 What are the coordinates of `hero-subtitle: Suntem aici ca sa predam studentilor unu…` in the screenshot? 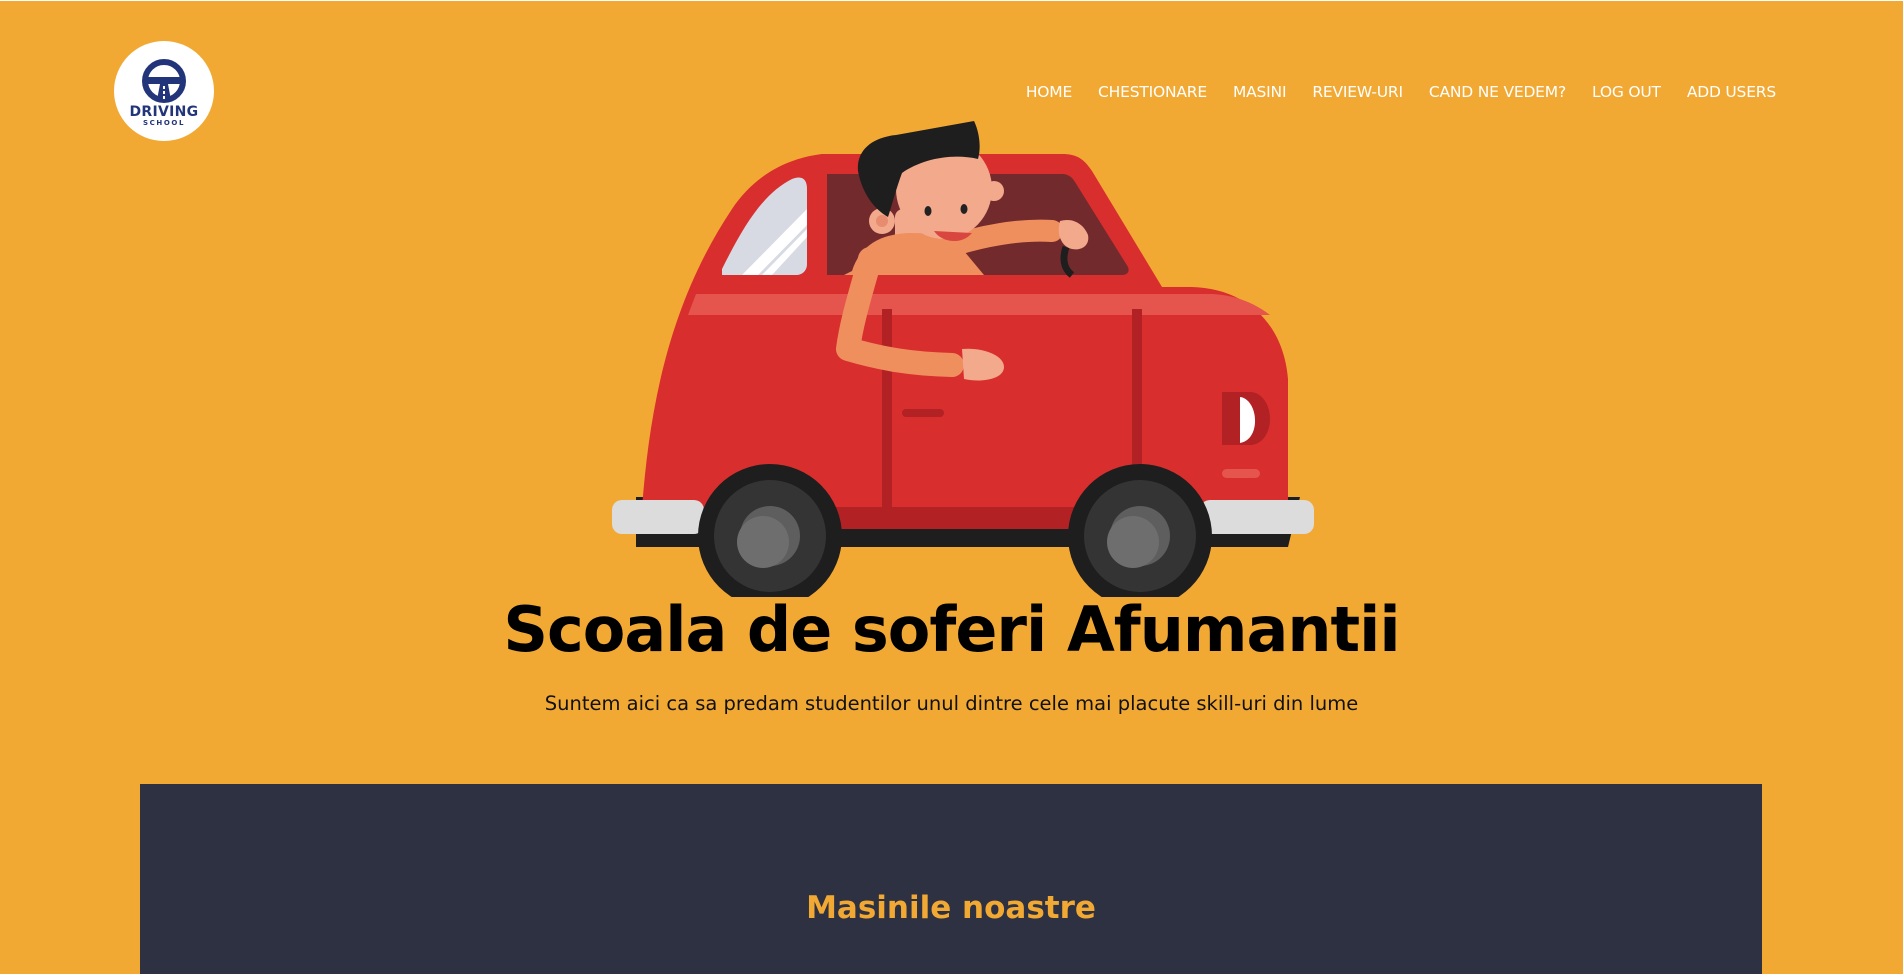 It's located at (951, 703).